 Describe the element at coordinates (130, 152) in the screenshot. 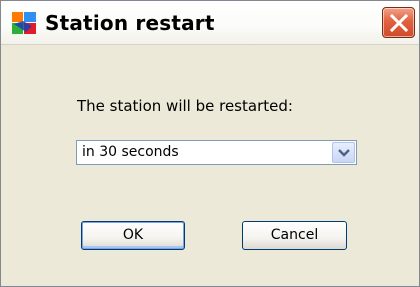

I see `restart-delay-value: in 30 seconds` at that location.